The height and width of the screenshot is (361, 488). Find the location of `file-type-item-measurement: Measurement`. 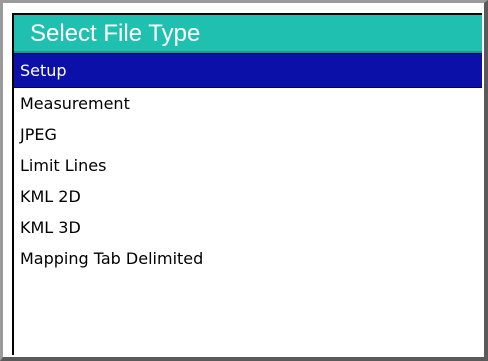

file-type-item-measurement: Measurement is located at coordinates (248, 103).